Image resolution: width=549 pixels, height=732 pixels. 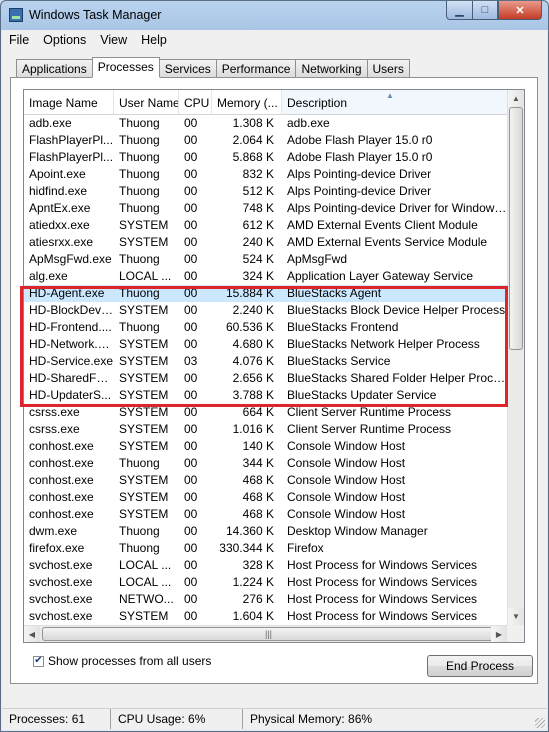 What do you see at coordinates (57, 174) in the screenshot?
I see `process-image-name: Apoint.exe` at bounding box center [57, 174].